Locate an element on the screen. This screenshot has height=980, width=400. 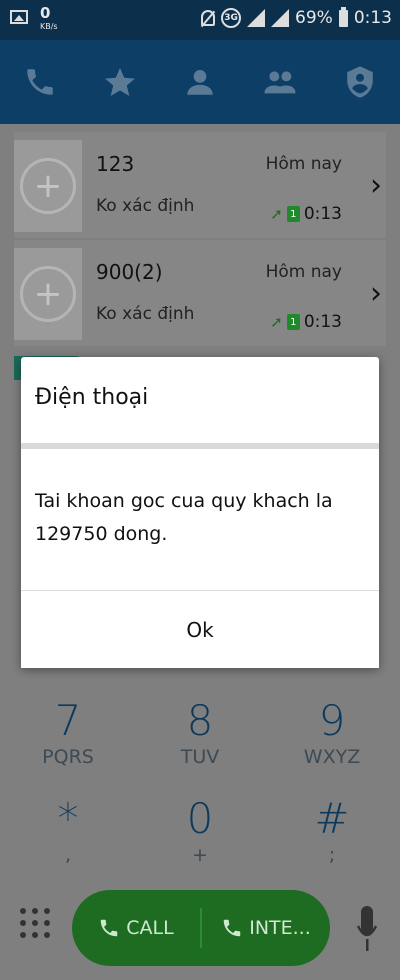
dial-key-digit: # is located at coordinates (332, 818).